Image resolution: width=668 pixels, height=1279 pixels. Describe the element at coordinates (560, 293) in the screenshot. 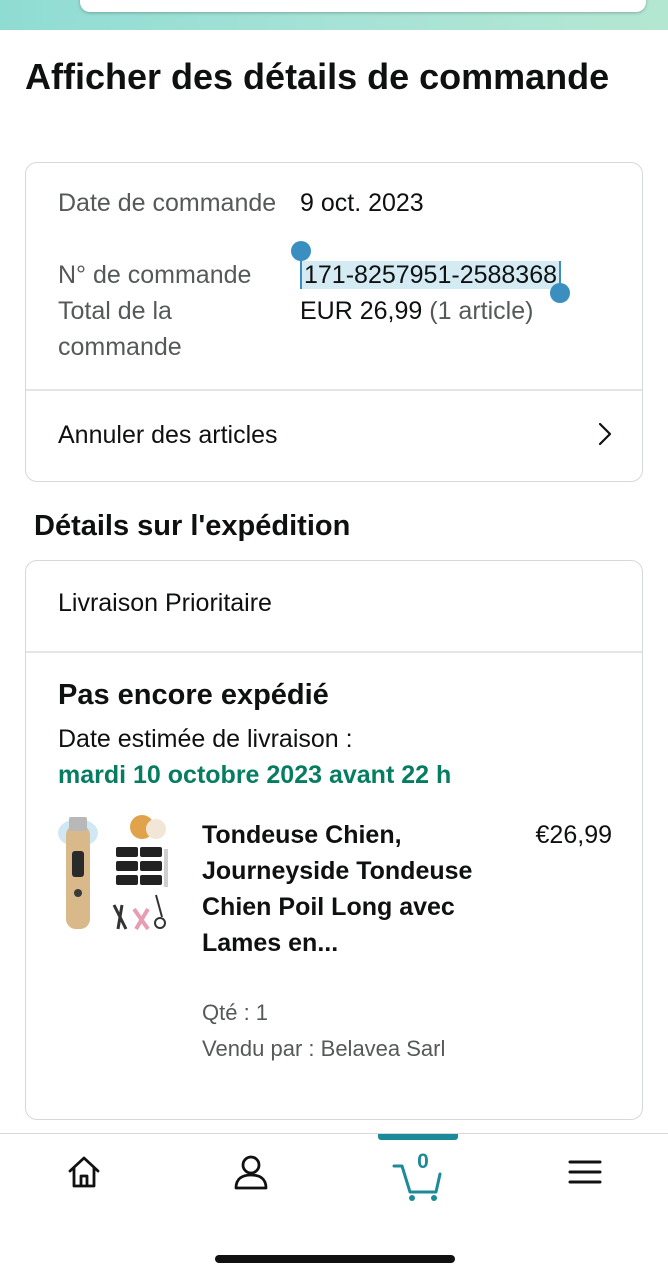

I see `selection-end-handle` at that location.